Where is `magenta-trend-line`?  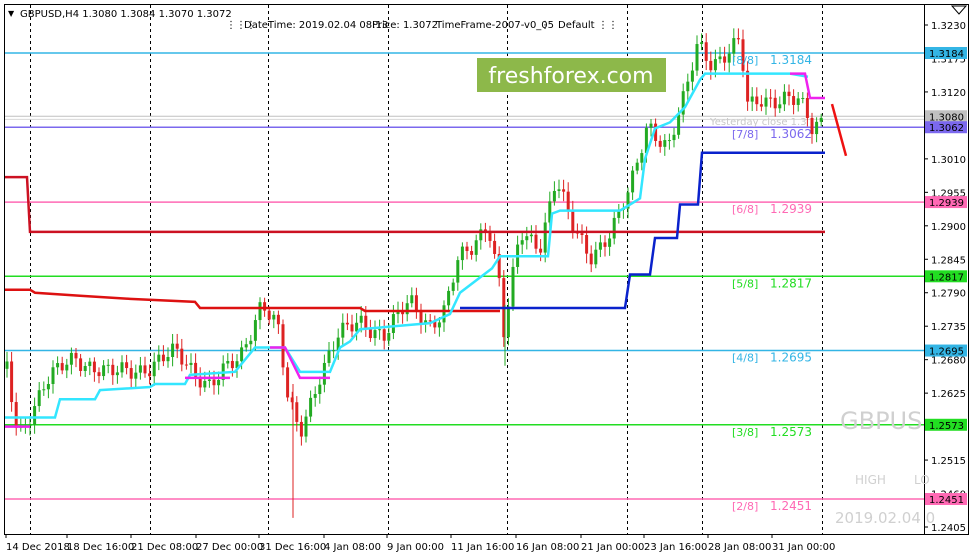 magenta-trend-line is located at coordinates (300, 363).